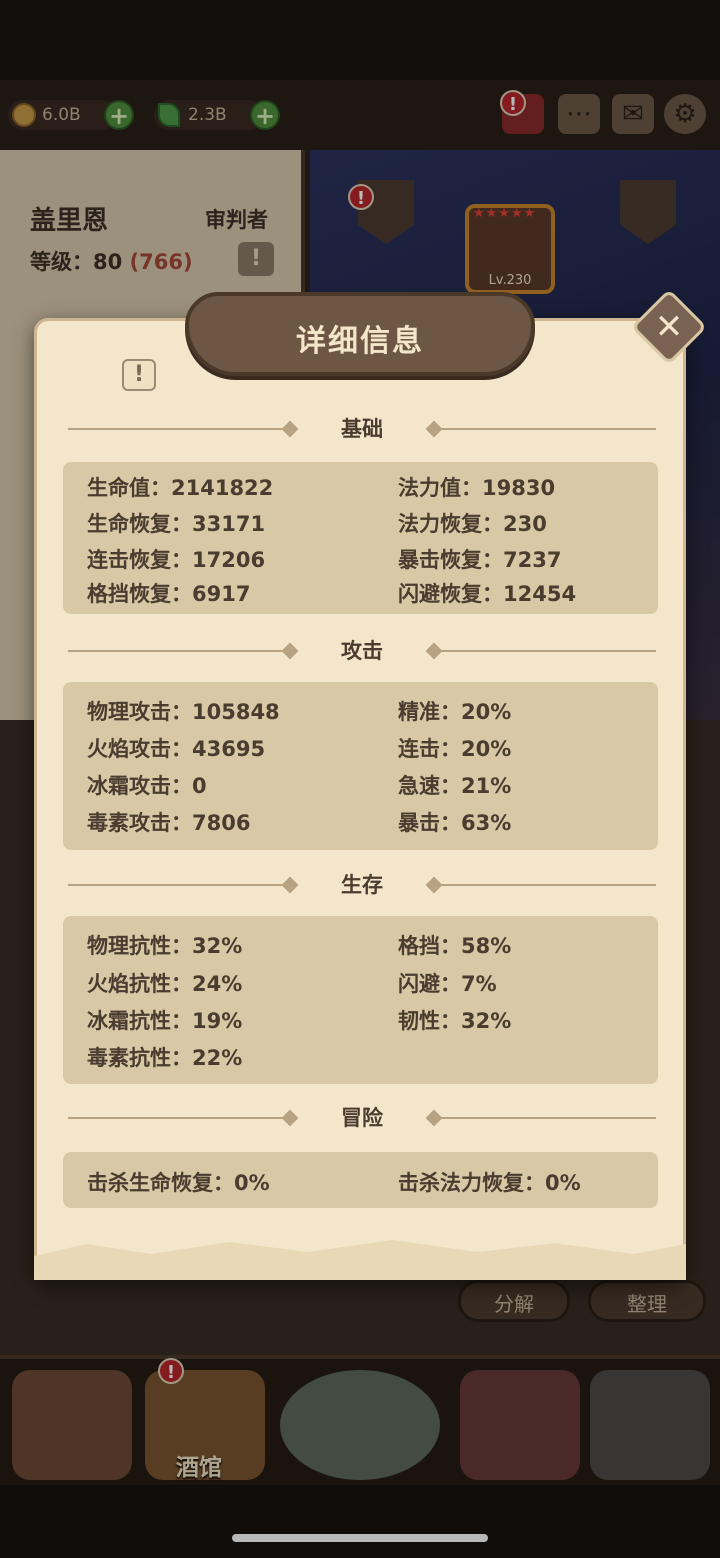 The height and width of the screenshot is (1558, 720). Describe the element at coordinates (176, 560) in the screenshot. I see `stat-combo-regen: 连击恢复：17206` at that location.